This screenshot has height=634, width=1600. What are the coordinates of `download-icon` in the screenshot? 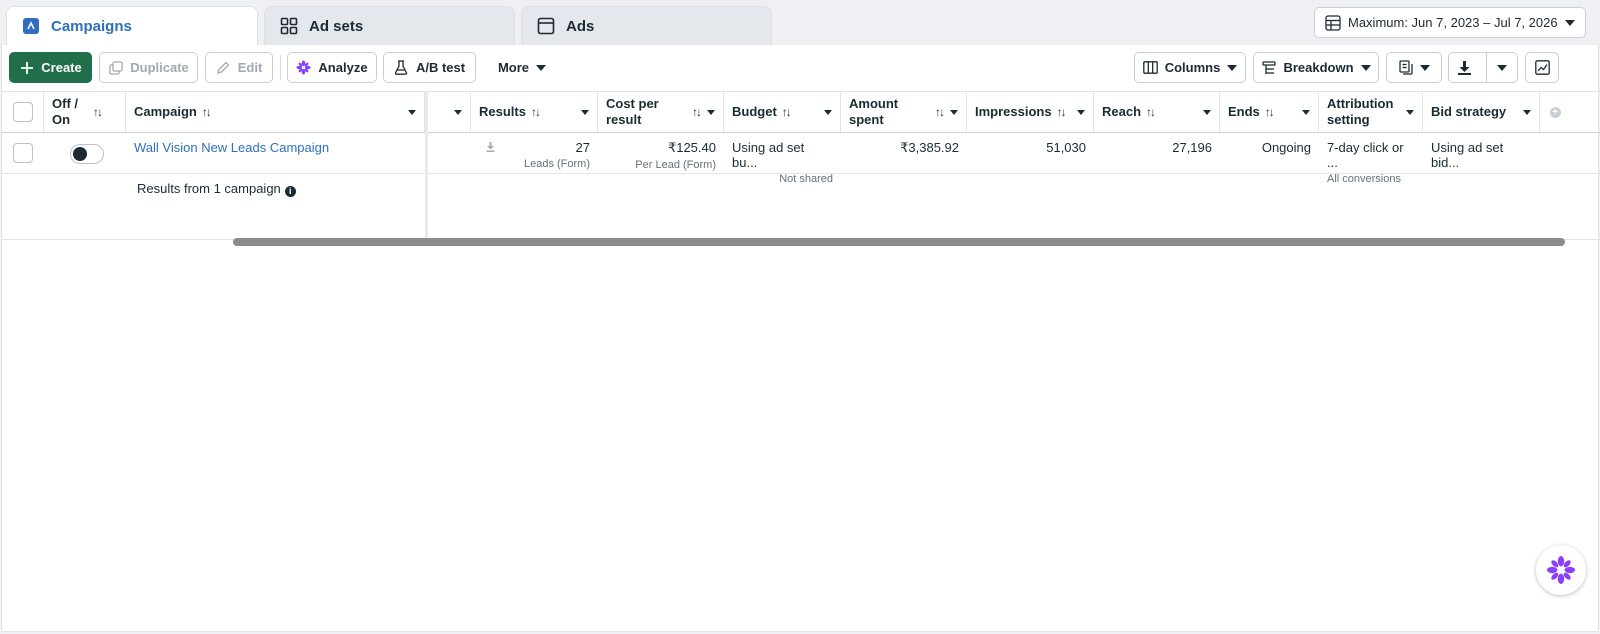 It's located at (1464, 67).